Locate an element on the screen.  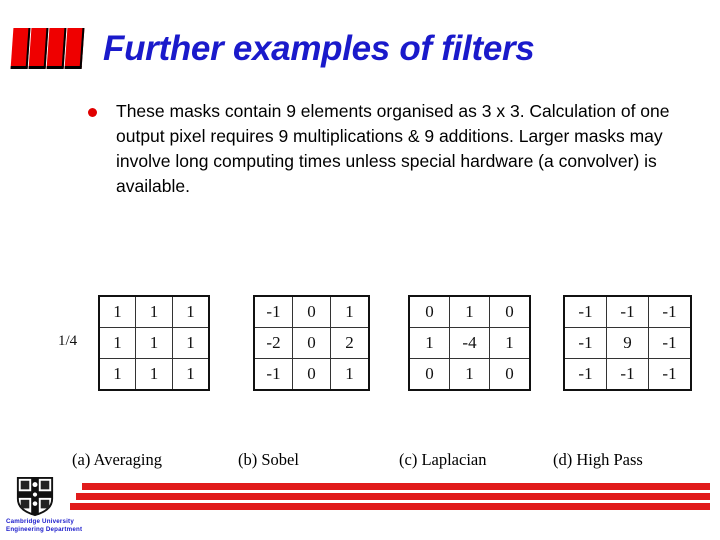
matrix-averaging: 1/4 1 1 1 1 1 1 1 1 1 is located at coordinates (134, 343).